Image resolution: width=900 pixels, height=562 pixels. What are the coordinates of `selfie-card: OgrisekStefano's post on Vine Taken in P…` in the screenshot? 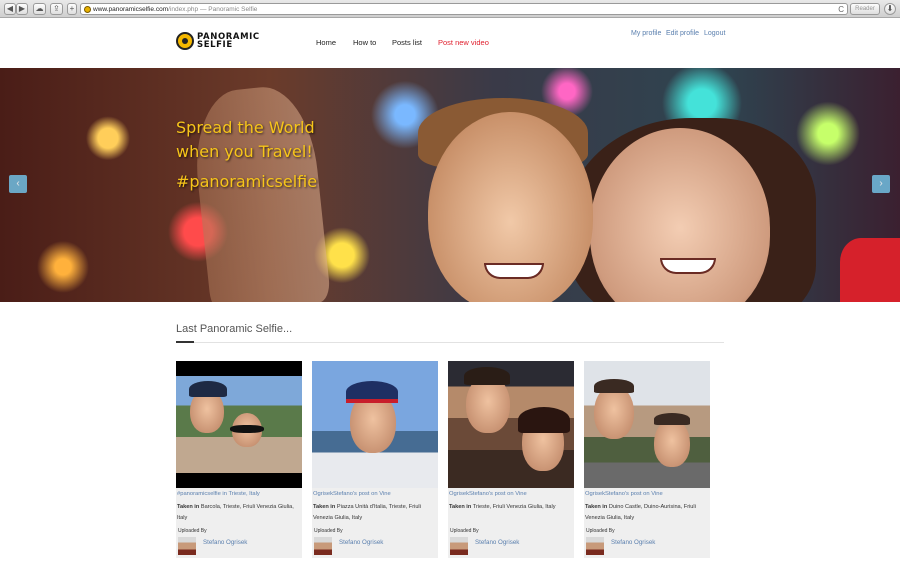 It's located at (375, 459).